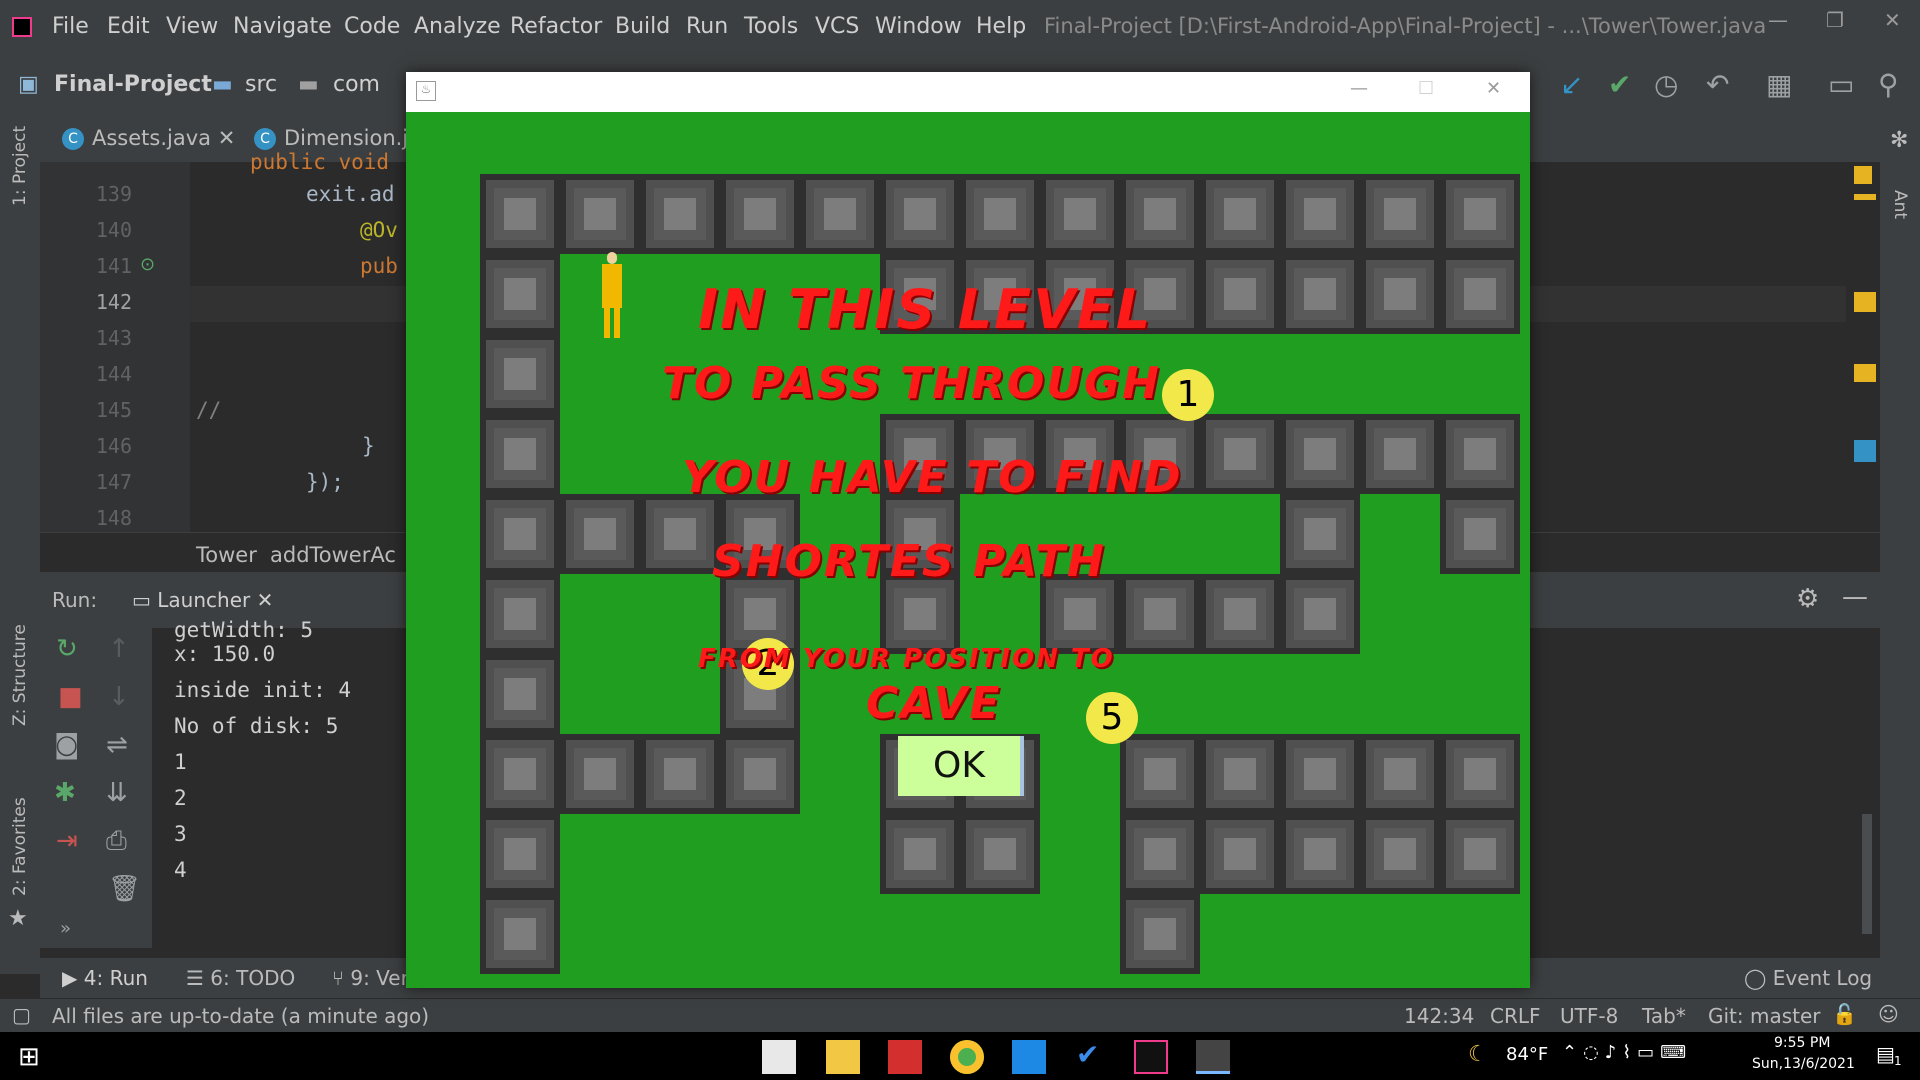 This screenshot has height=1080, width=1920. Describe the element at coordinates (1855, 597) in the screenshot. I see `hide-panel-icon: —` at that location.